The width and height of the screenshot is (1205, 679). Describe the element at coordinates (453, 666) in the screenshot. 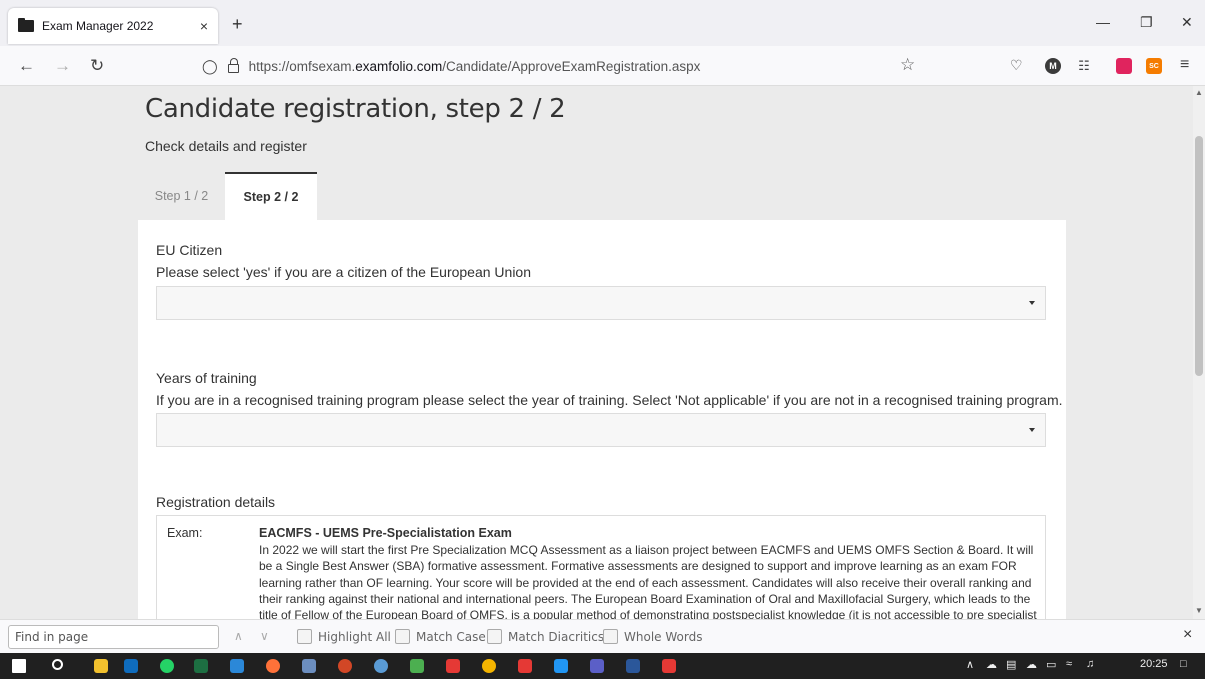

I see `acrobat-icon` at that location.